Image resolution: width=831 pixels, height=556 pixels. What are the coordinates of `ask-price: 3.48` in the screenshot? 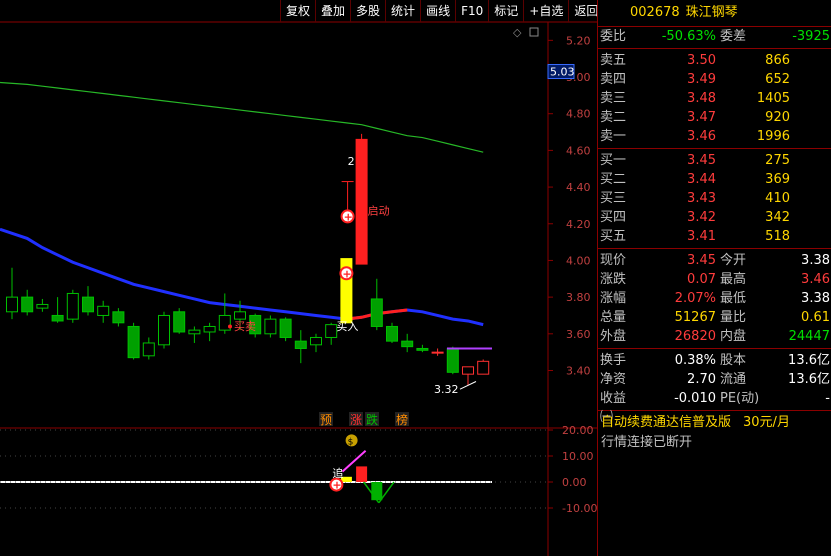 It's located at (701, 98).